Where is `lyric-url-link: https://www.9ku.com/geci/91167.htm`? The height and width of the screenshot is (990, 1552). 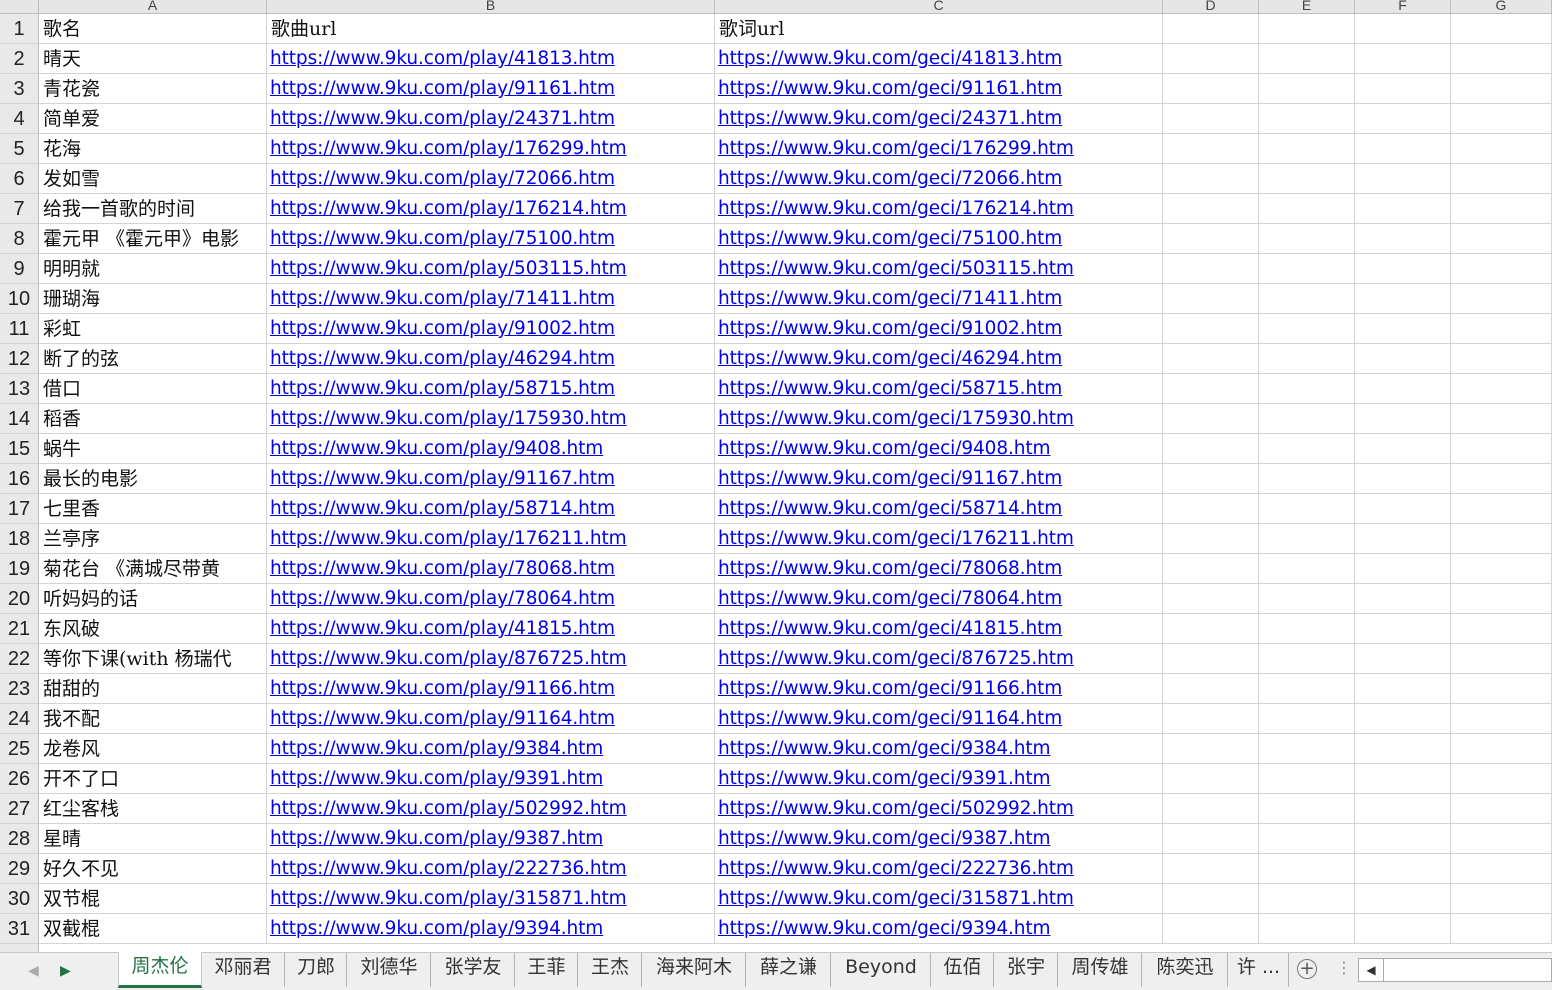 lyric-url-link: https://www.9ku.com/geci/91167.htm is located at coordinates (939, 479).